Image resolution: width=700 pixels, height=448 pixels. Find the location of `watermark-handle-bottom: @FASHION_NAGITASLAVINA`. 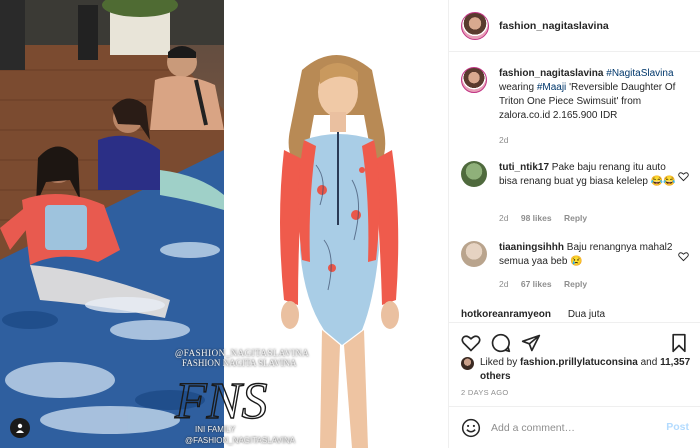

watermark-handle-bottom: @FASHION_NAGITASLAVINA is located at coordinates (240, 440).